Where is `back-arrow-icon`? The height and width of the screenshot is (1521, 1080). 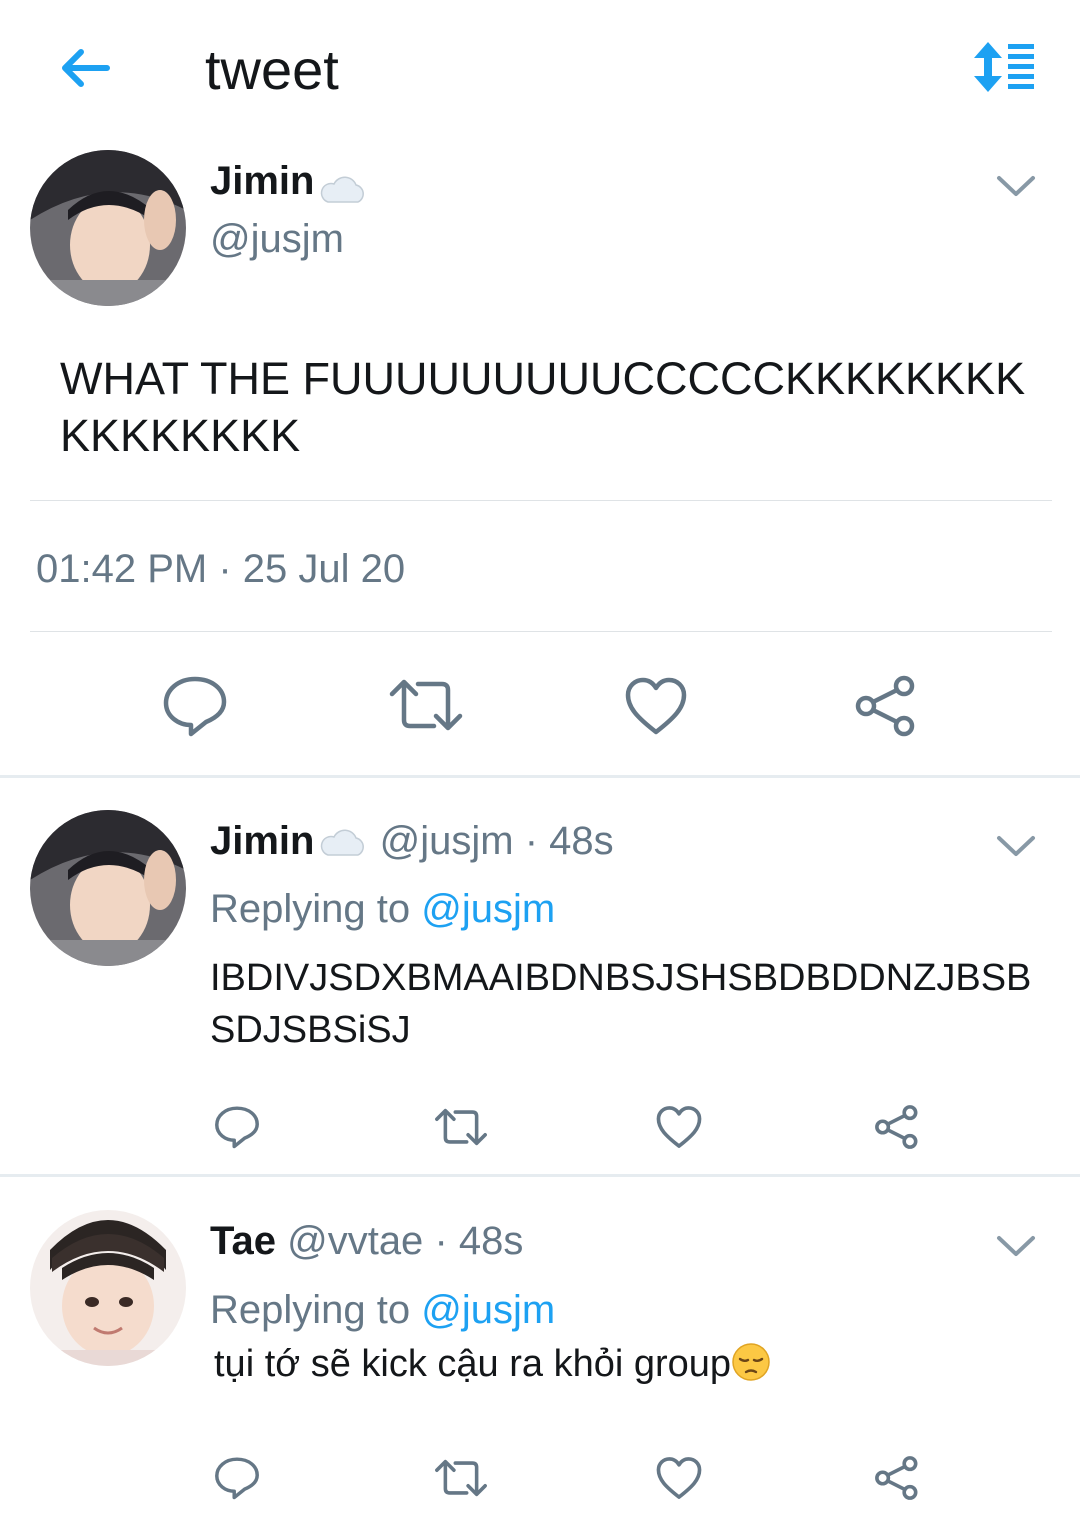
back-arrow-icon is located at coordinates (85, 68).